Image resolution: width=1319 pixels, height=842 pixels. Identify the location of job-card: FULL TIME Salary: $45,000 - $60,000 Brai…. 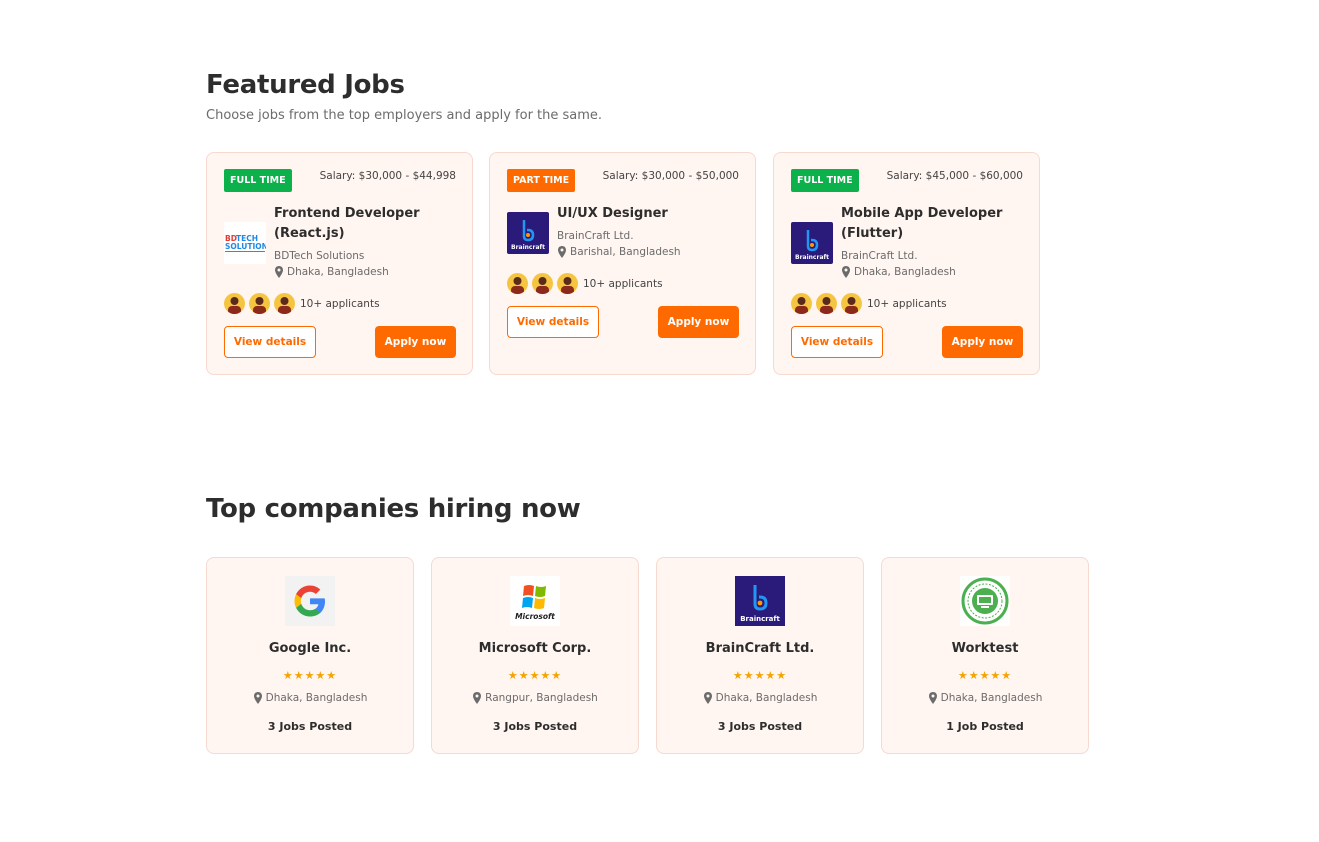
(906, 263).